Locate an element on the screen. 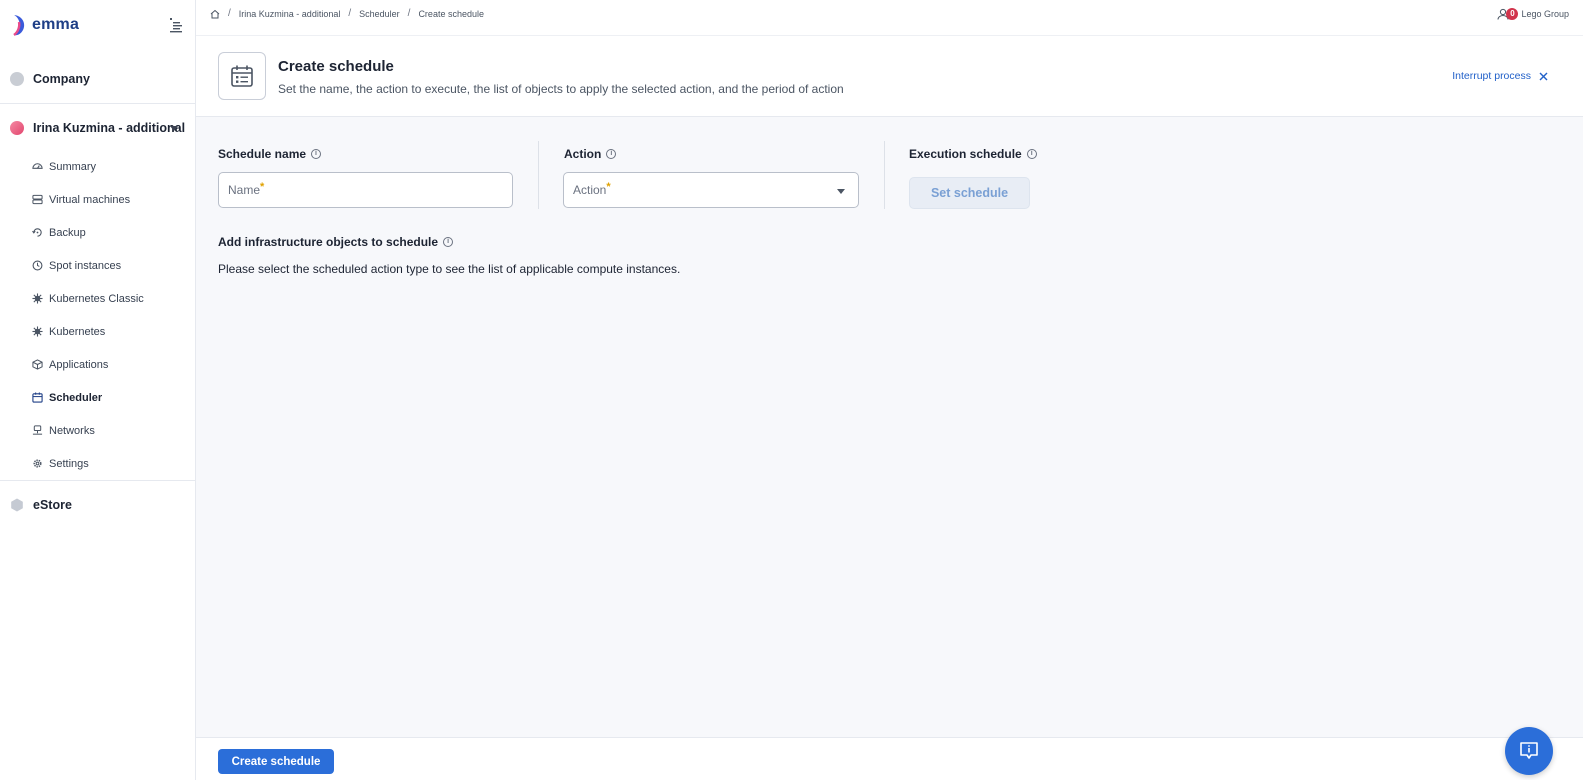 This screenshot has width=1583, height=780. backup-icon is located at coordinates (37, 232).